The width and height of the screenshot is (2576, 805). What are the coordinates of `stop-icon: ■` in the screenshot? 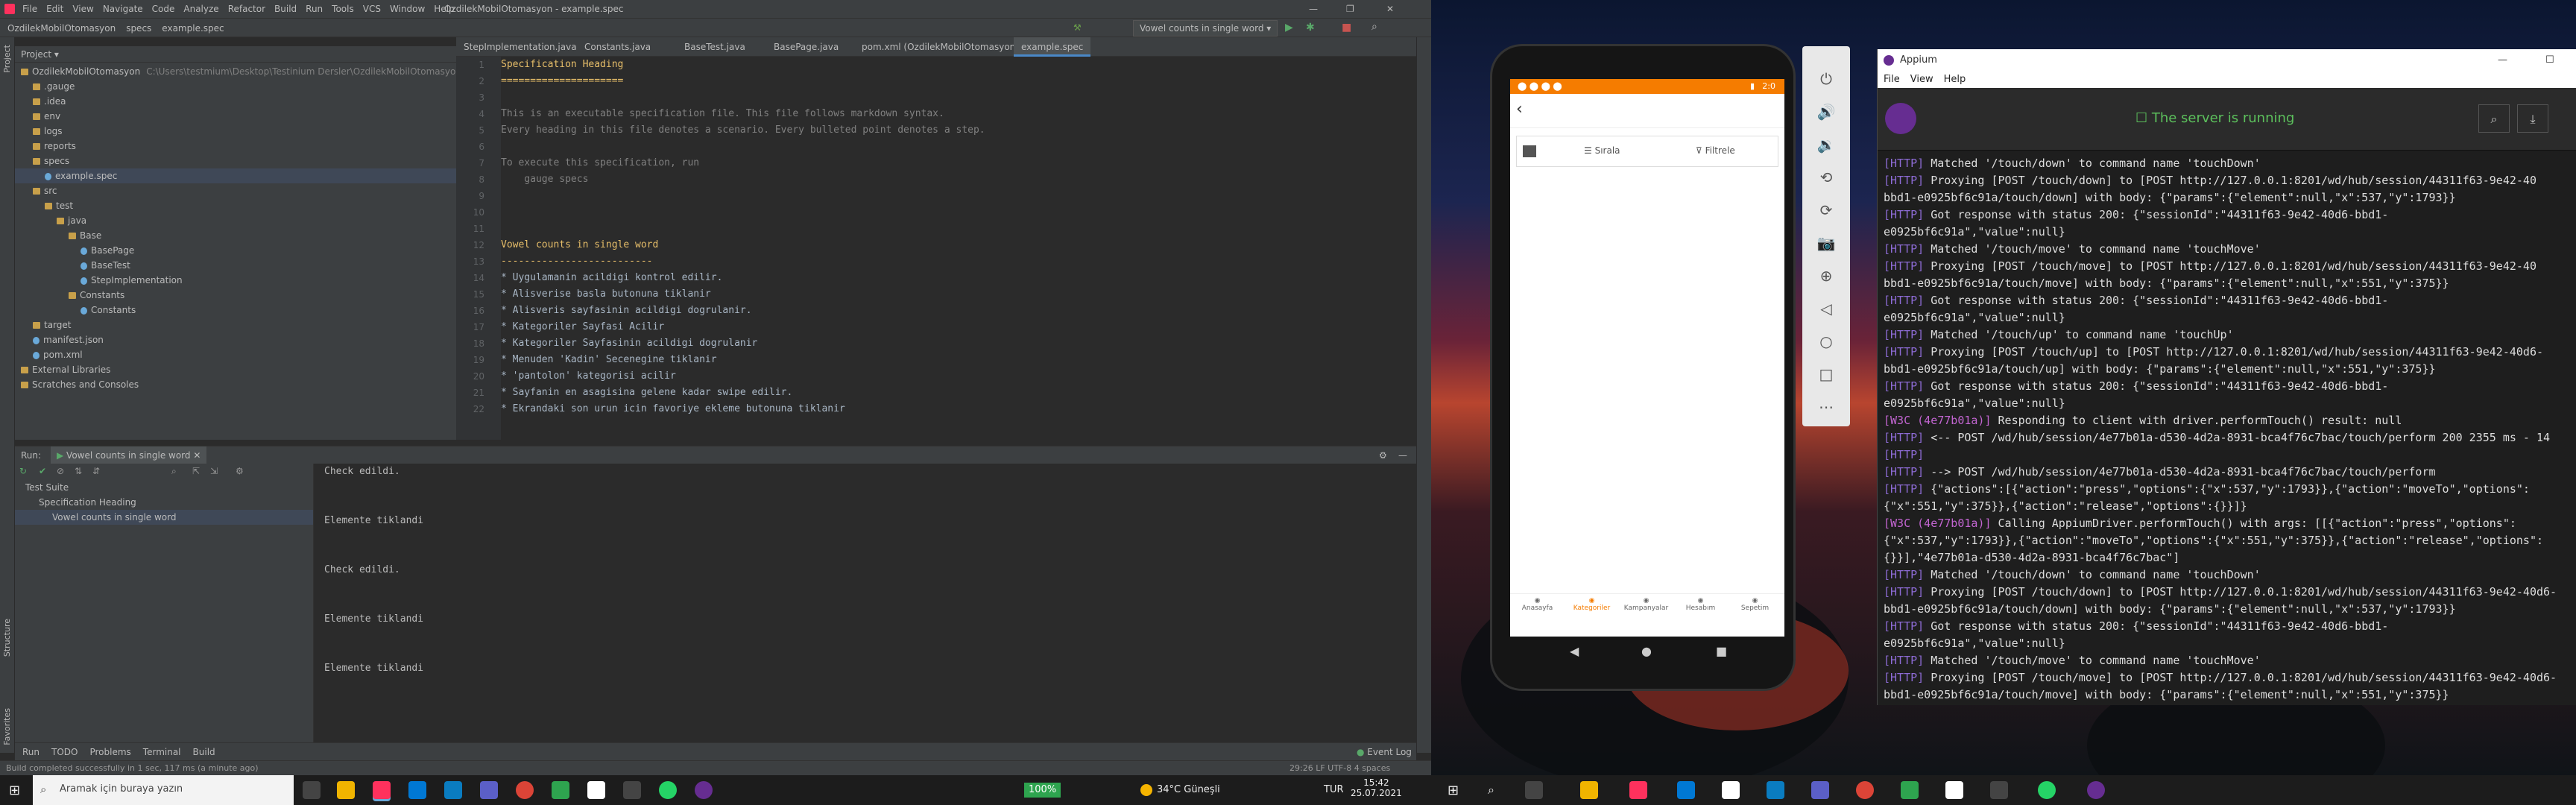 It's located at (1347, 28).